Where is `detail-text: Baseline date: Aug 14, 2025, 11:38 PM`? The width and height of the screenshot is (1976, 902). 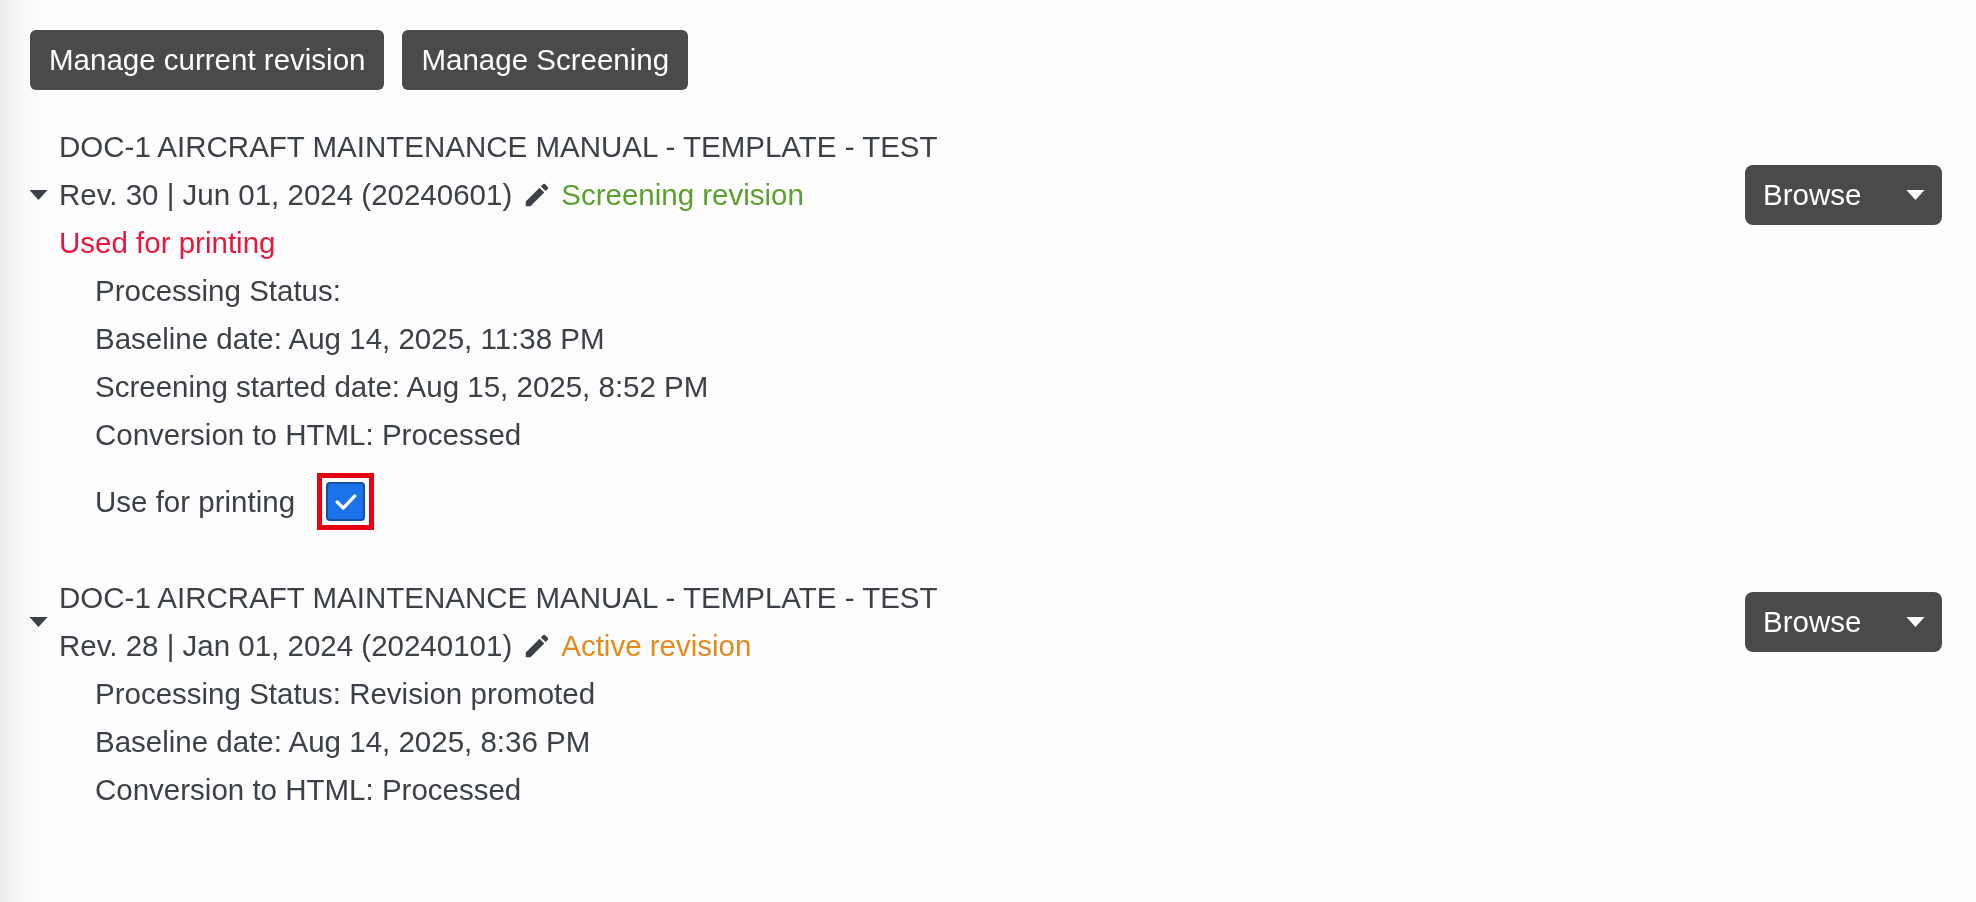
detail-text: Baseline date: Aug 14, 2025, 11:38 PM is located at coordinates (350, 339).